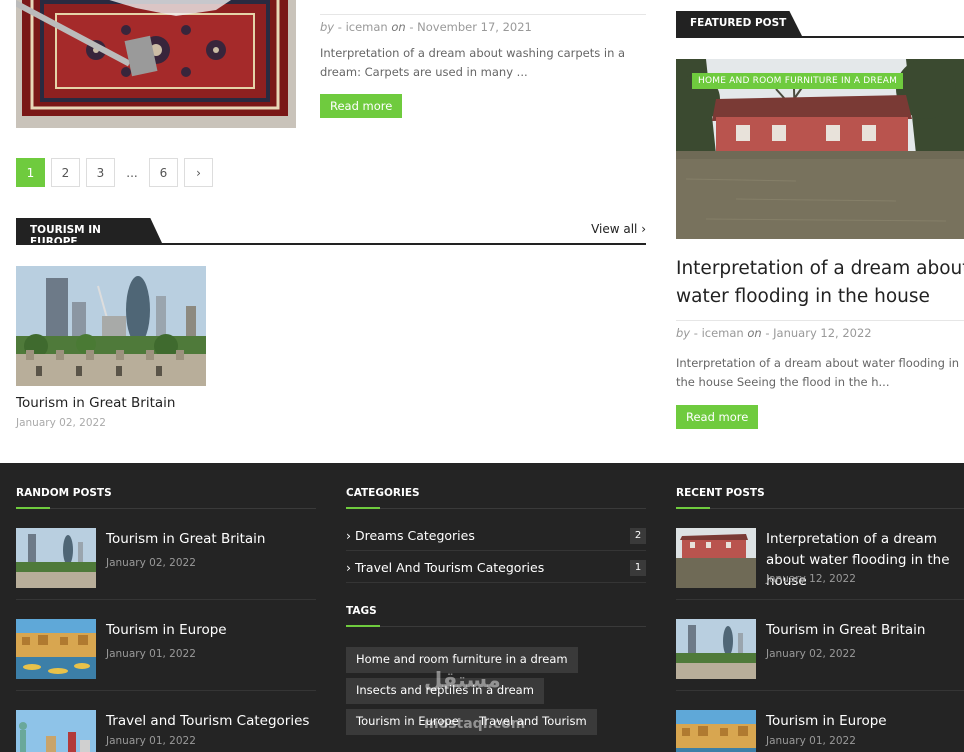 The height and width of the screenshot is (752, 964). I want to click on category-item-dreams: › Dreams Categories 2, so click(496, 535).